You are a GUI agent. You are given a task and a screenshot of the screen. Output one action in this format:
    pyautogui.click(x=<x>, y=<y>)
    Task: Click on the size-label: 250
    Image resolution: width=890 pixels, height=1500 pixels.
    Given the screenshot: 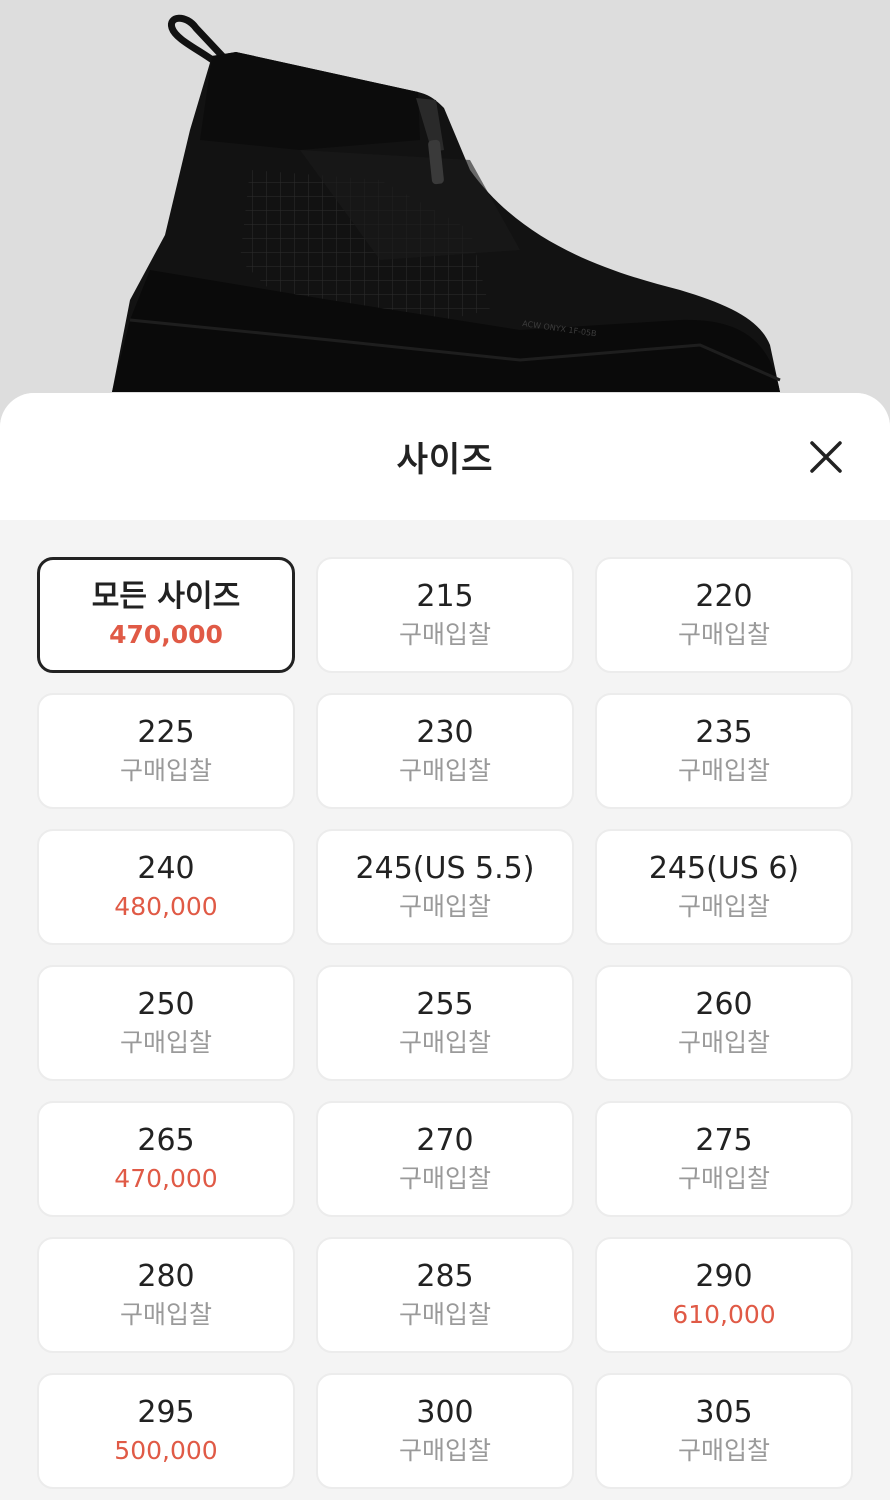 What is the action you would take?
    pyautogui.click(x=166, y=1004)
    